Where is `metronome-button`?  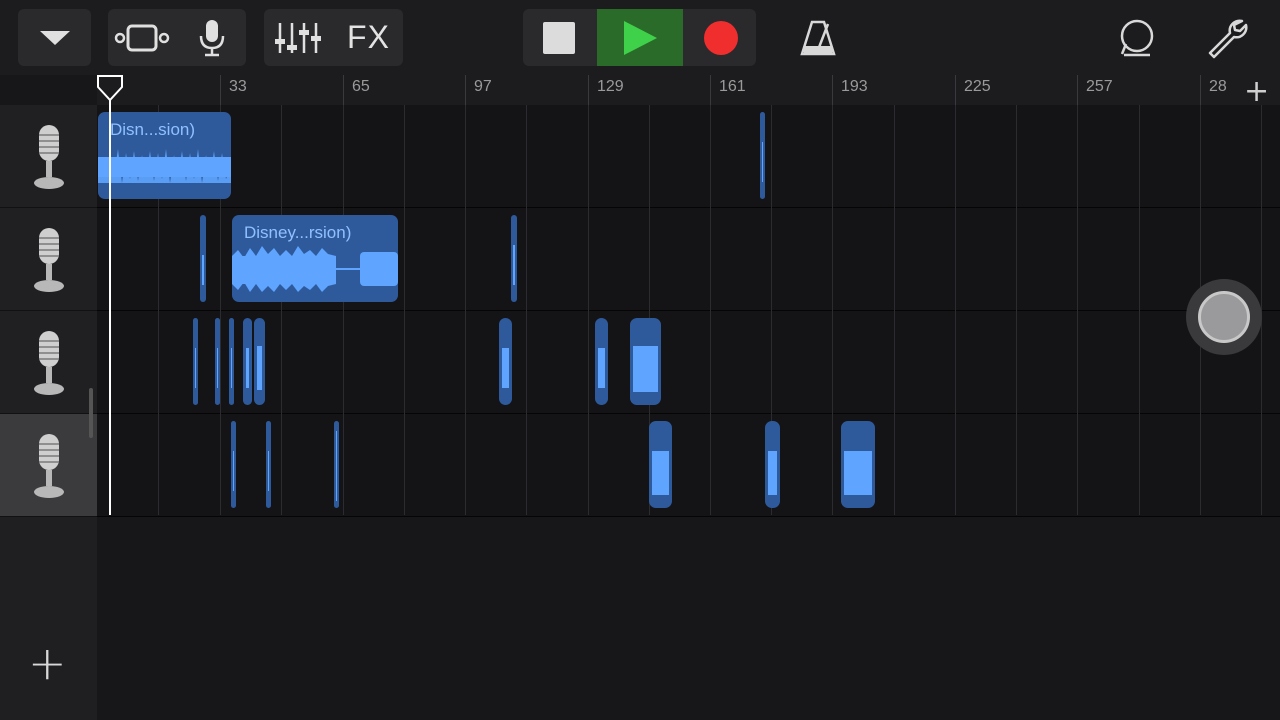
metronome-button is located at coordinates (818, 37).